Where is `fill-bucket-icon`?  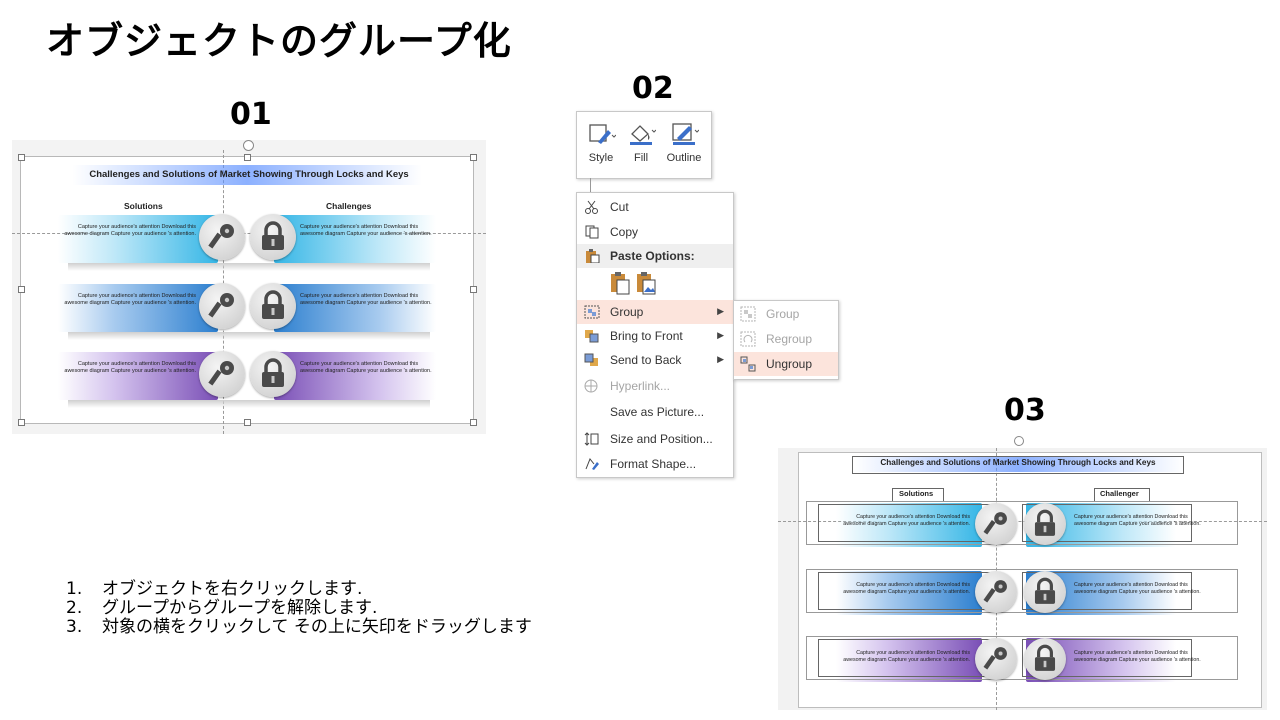
fill-bucket-icon is located at coordinates (643, 135).